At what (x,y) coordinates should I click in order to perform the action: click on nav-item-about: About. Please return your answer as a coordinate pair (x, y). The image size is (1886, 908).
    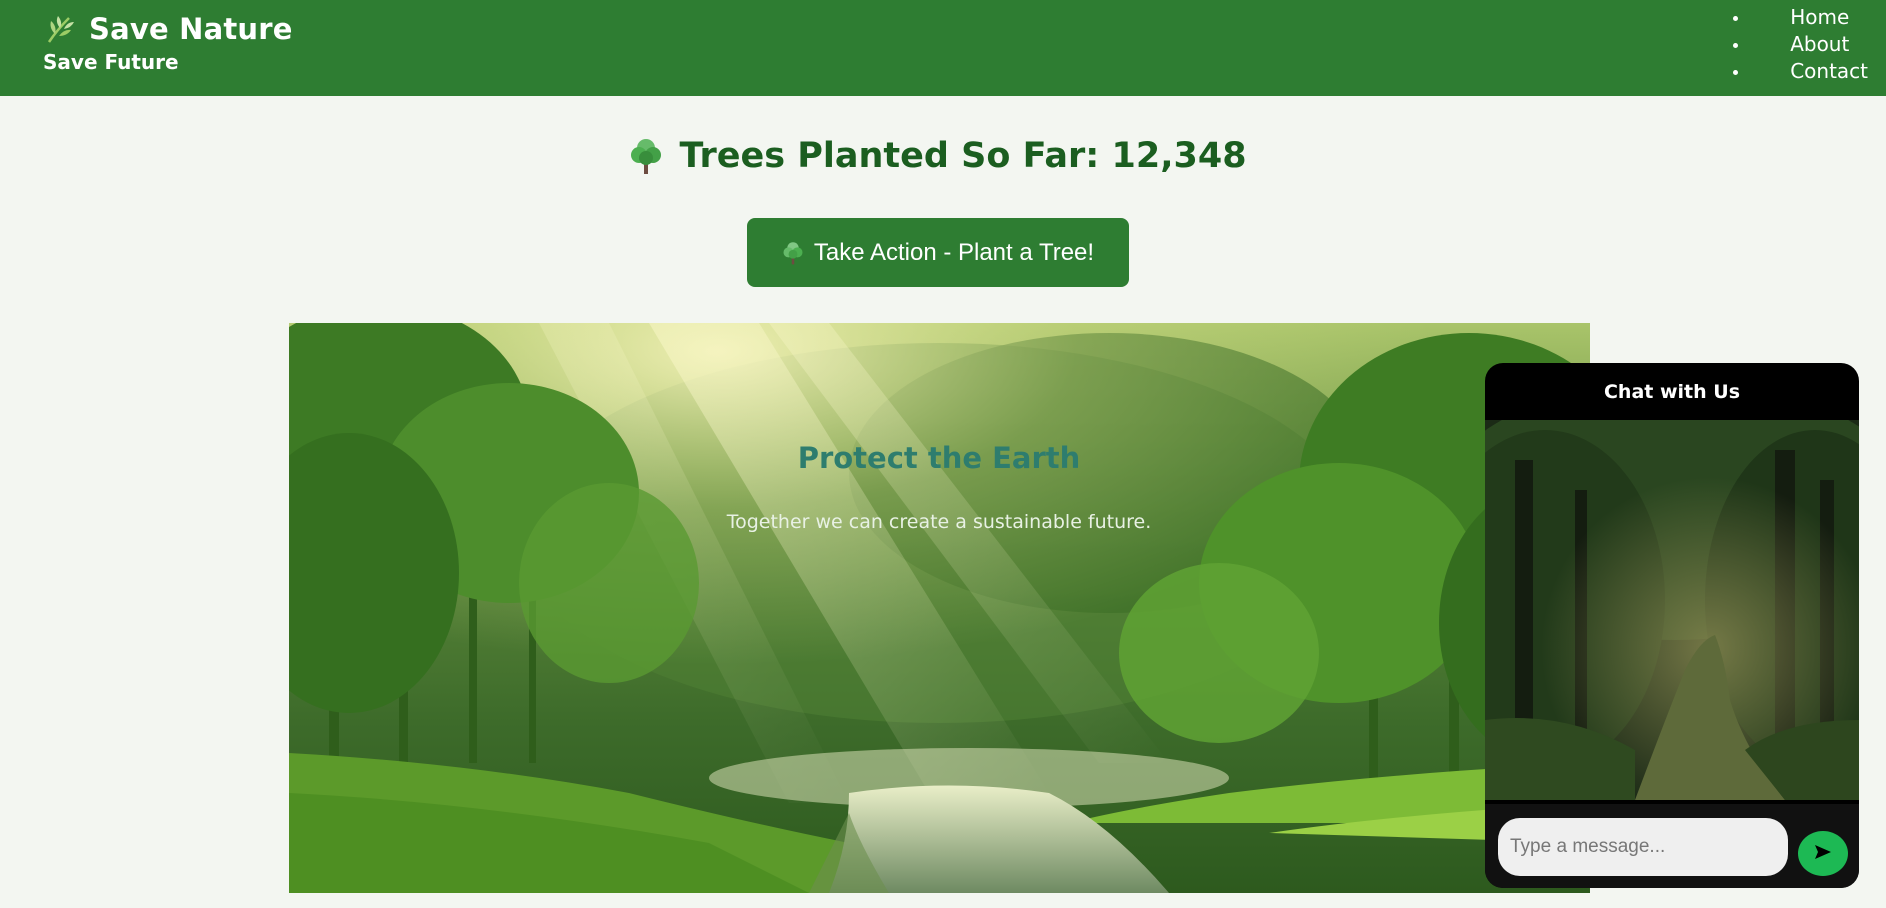
    Looking at the image, I should click on (1809, 44).